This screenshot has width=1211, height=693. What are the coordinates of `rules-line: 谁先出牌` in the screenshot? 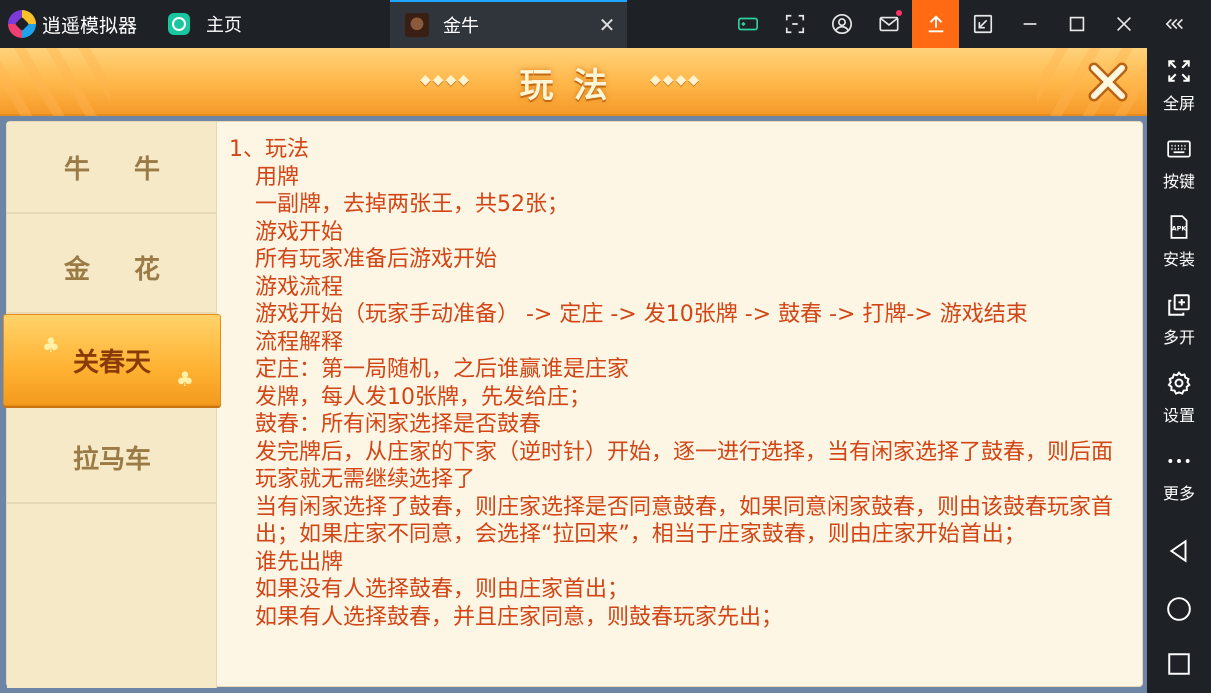 It's located at (299, 562).